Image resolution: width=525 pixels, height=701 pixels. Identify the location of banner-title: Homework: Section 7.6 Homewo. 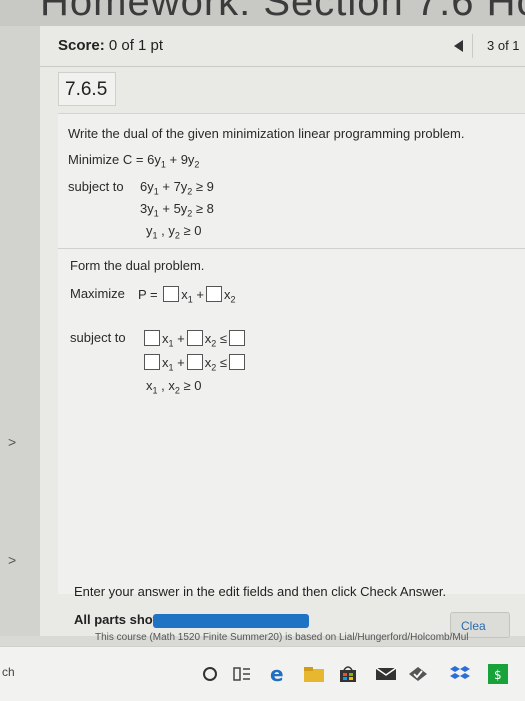
(282, 12).